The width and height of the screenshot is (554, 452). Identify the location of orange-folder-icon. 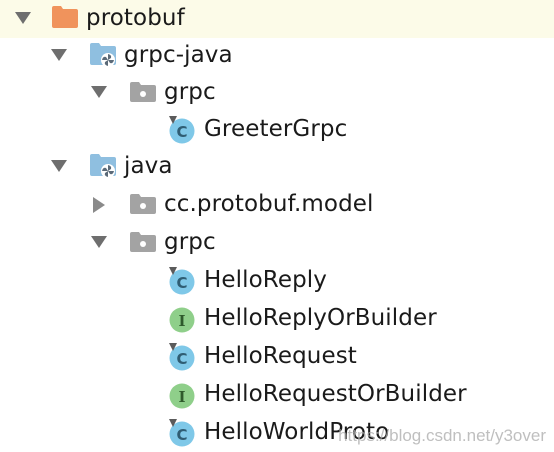
(65, 17).